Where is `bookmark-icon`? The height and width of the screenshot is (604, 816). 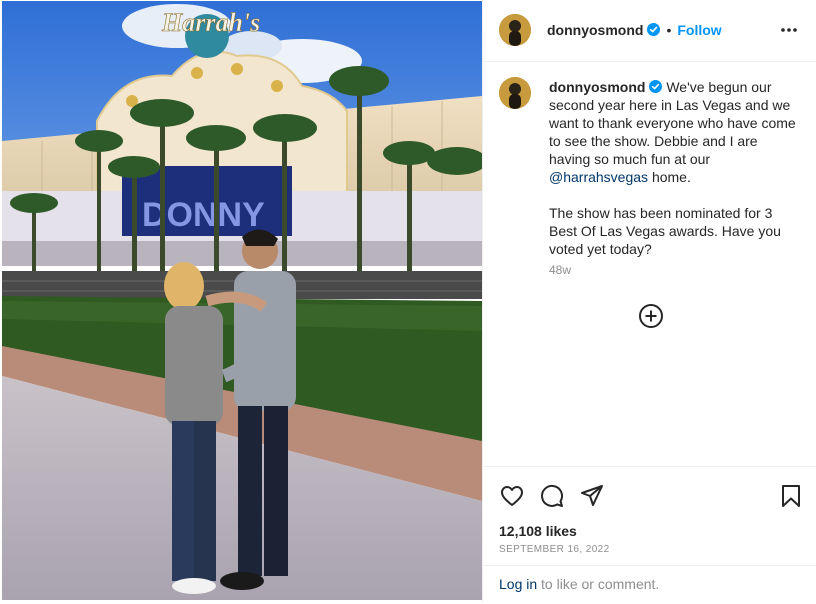
bookmark-icon is located at coordinates (791, 496).